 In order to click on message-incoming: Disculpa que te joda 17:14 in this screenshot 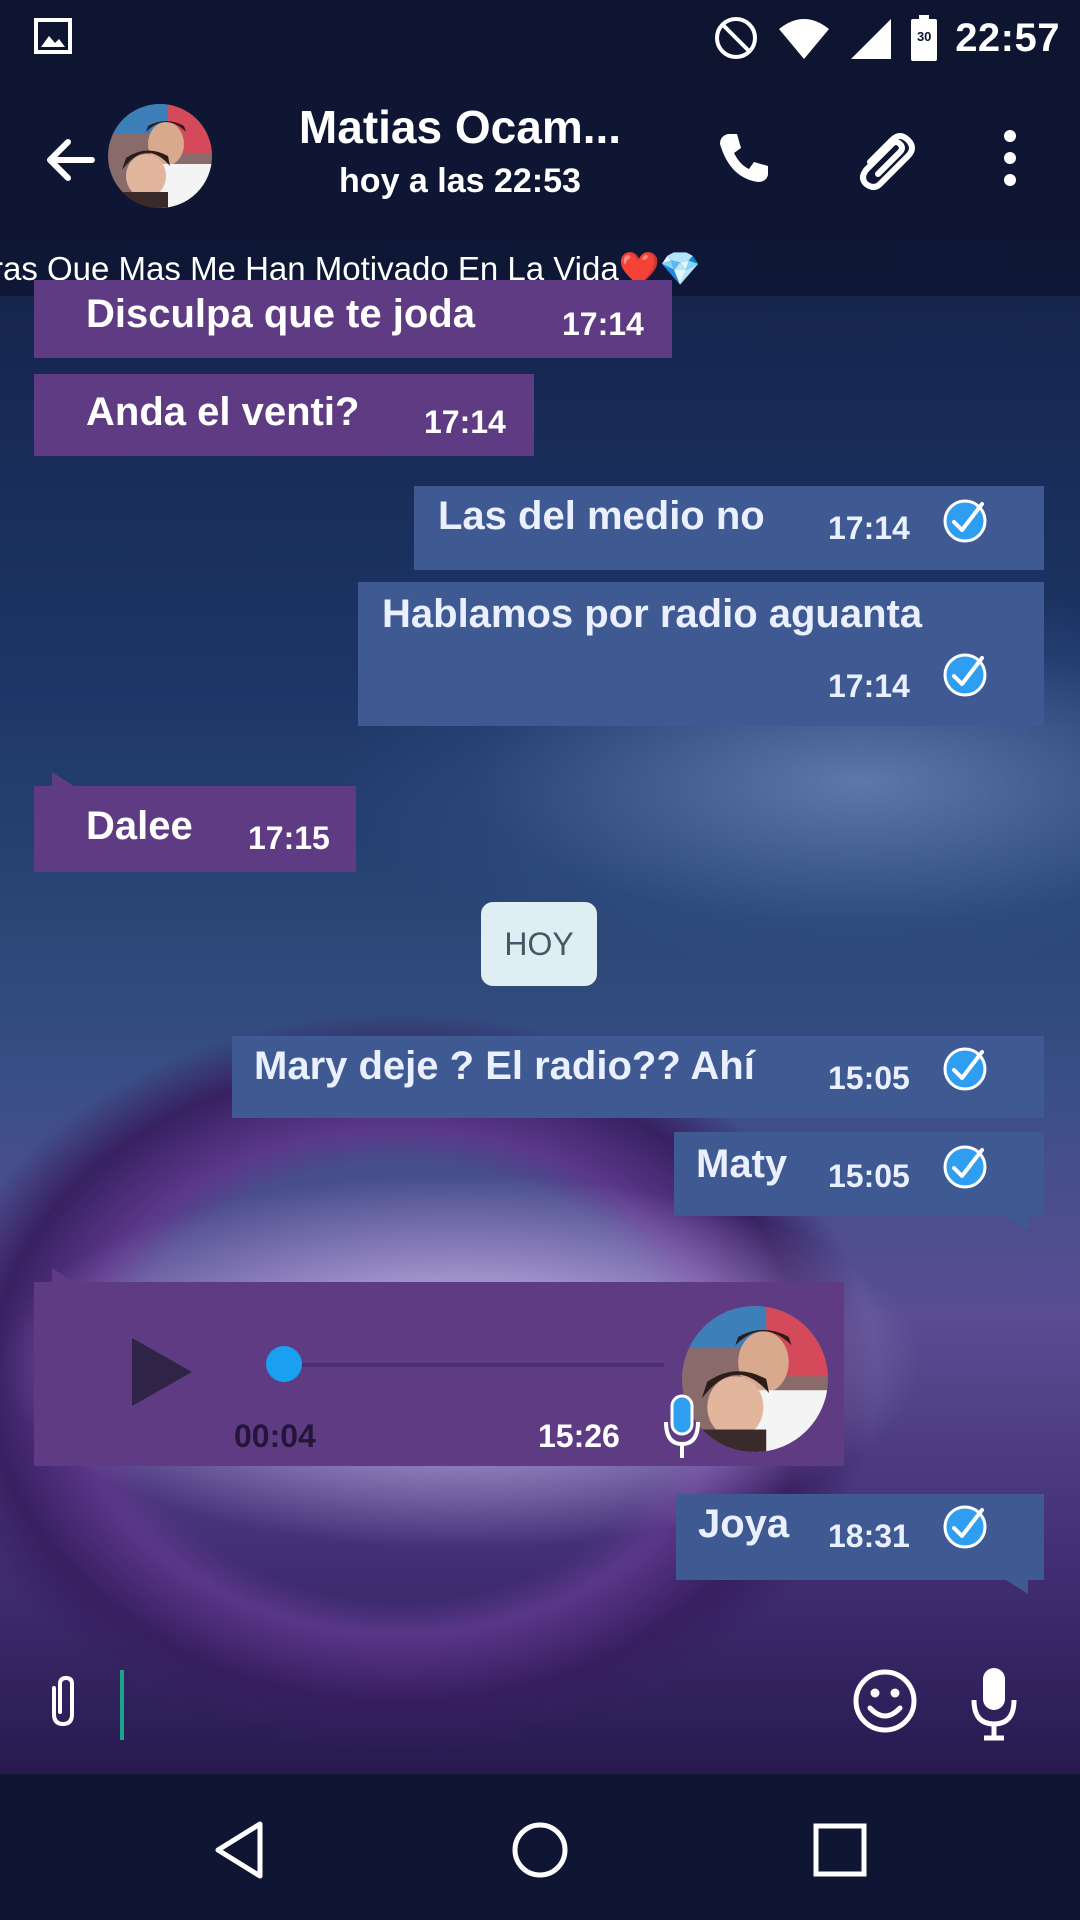, I will do `click(353, 319)`.